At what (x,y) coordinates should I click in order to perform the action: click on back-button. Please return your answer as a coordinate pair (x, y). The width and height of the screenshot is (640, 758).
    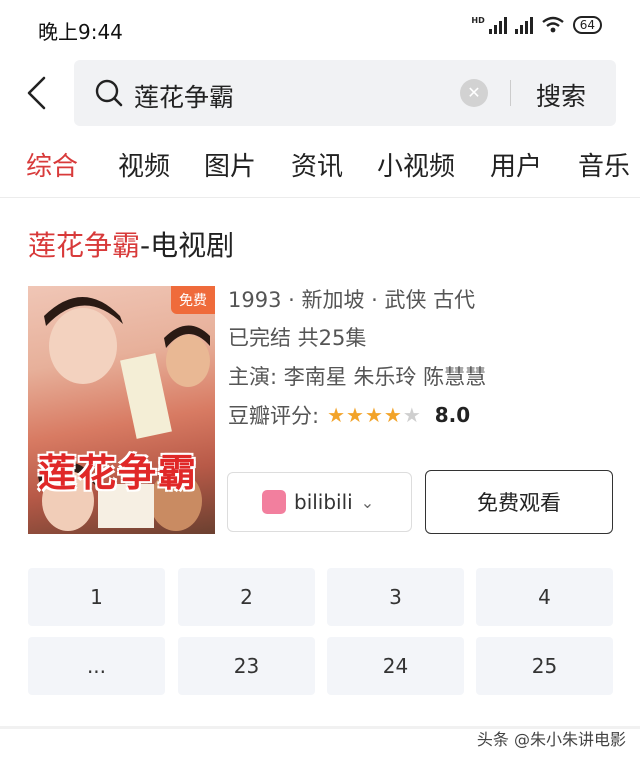
    Looking at the image, I should click on (38, 93).